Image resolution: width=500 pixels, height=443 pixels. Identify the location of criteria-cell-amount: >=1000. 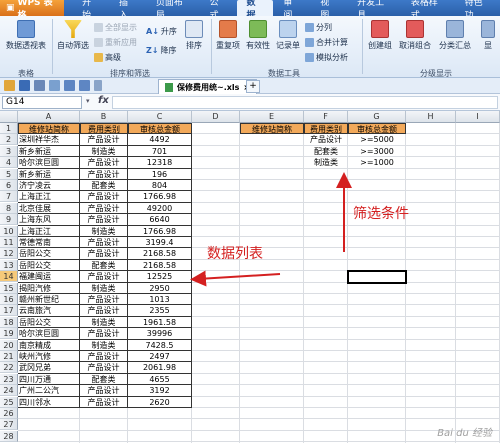
(377, 162).